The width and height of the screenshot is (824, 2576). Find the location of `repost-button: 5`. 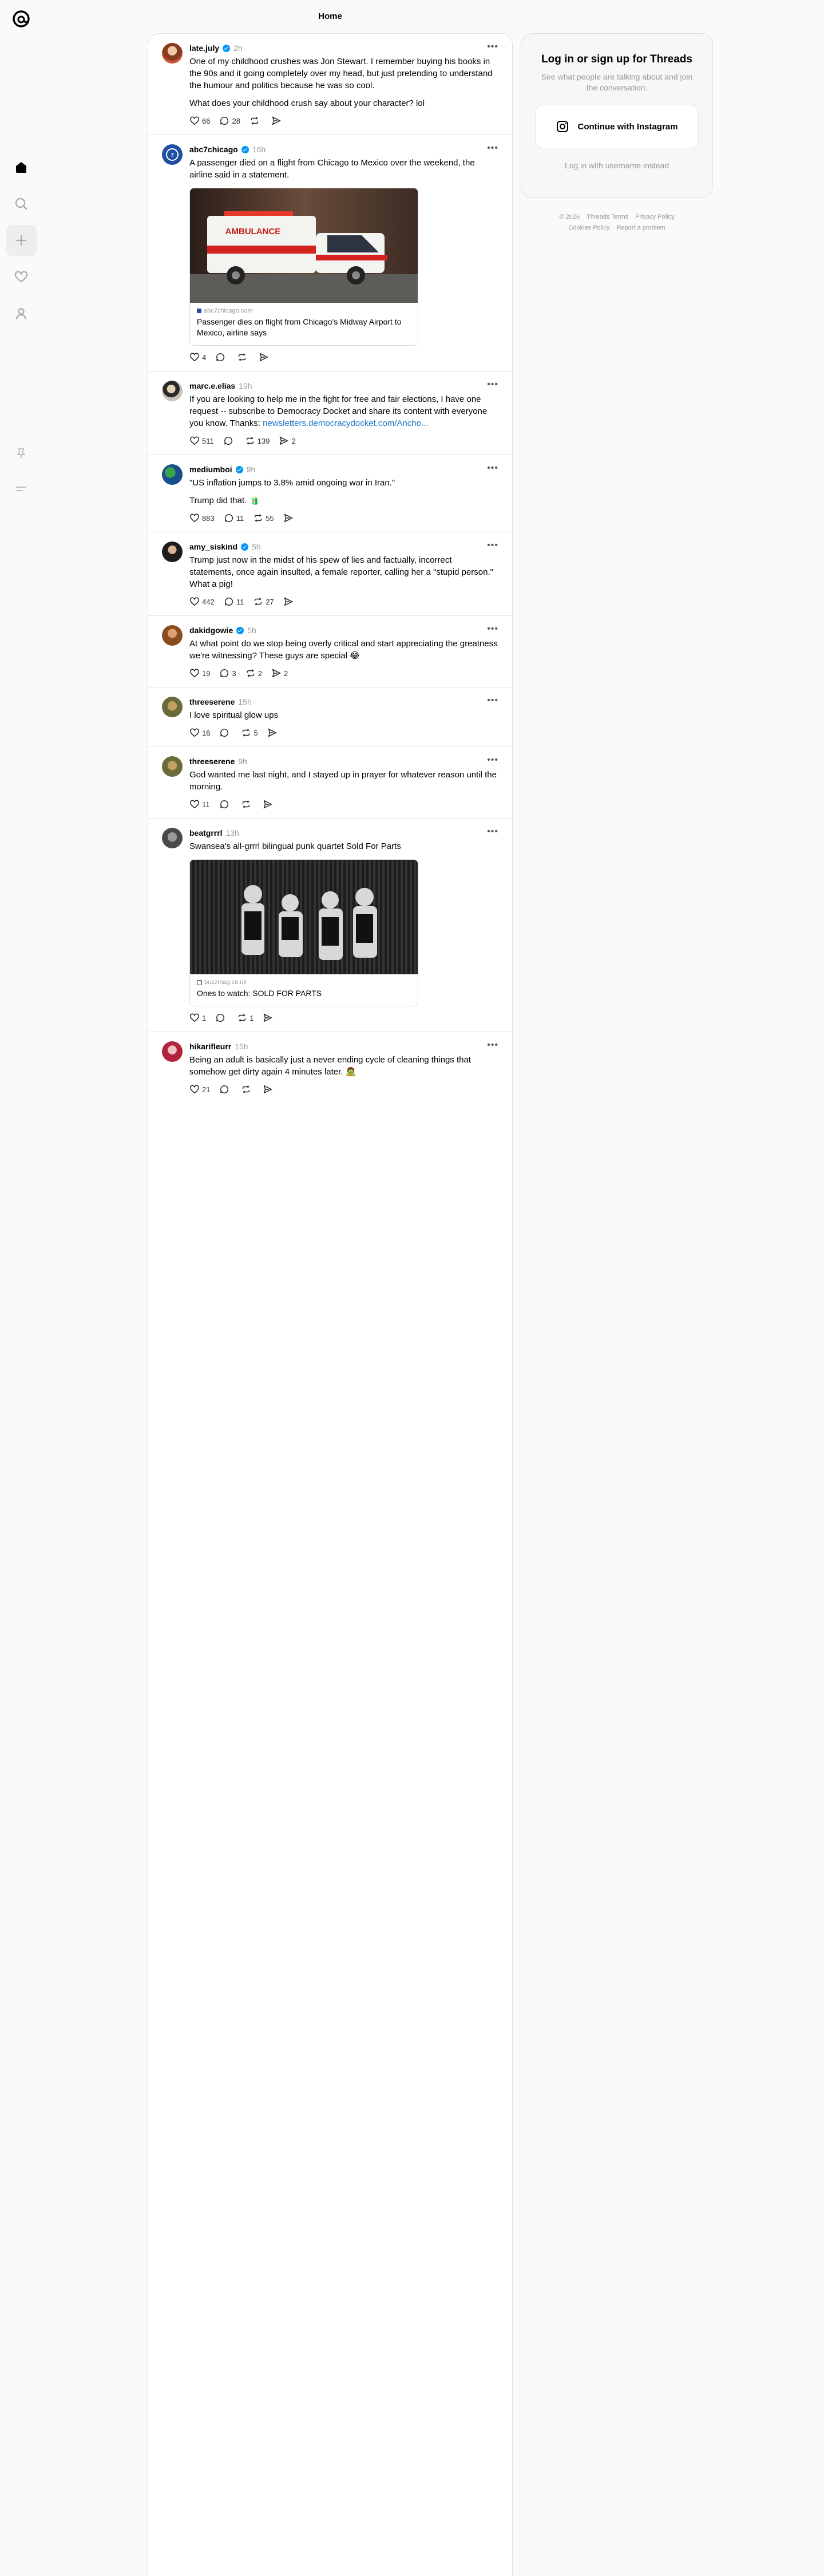

repost-button: 5 is located at coordinates (249, 733).